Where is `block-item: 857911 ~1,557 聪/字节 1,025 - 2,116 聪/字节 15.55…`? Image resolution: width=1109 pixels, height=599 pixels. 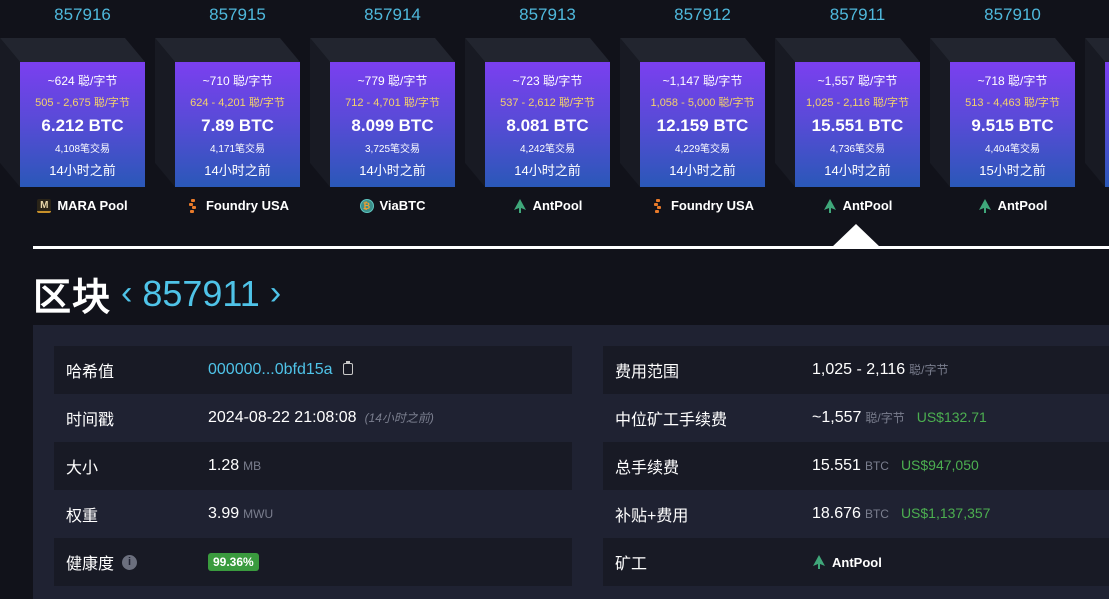
block-item: 857911 ~1,557 聪/字节 1,025 - 2,116 聪/字节 15.55… is located at coordinates (852, 115).